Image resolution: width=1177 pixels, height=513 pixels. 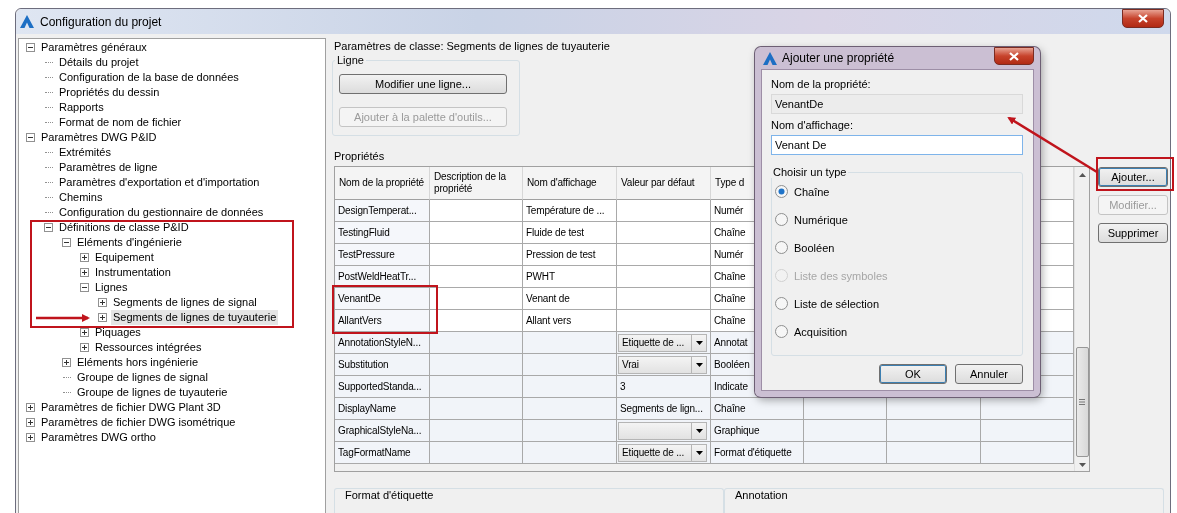 What do you see at coordinates (810, 172) in the screenshot?
I see `group-label: Choisir un type` at bounding box center [810, 172].